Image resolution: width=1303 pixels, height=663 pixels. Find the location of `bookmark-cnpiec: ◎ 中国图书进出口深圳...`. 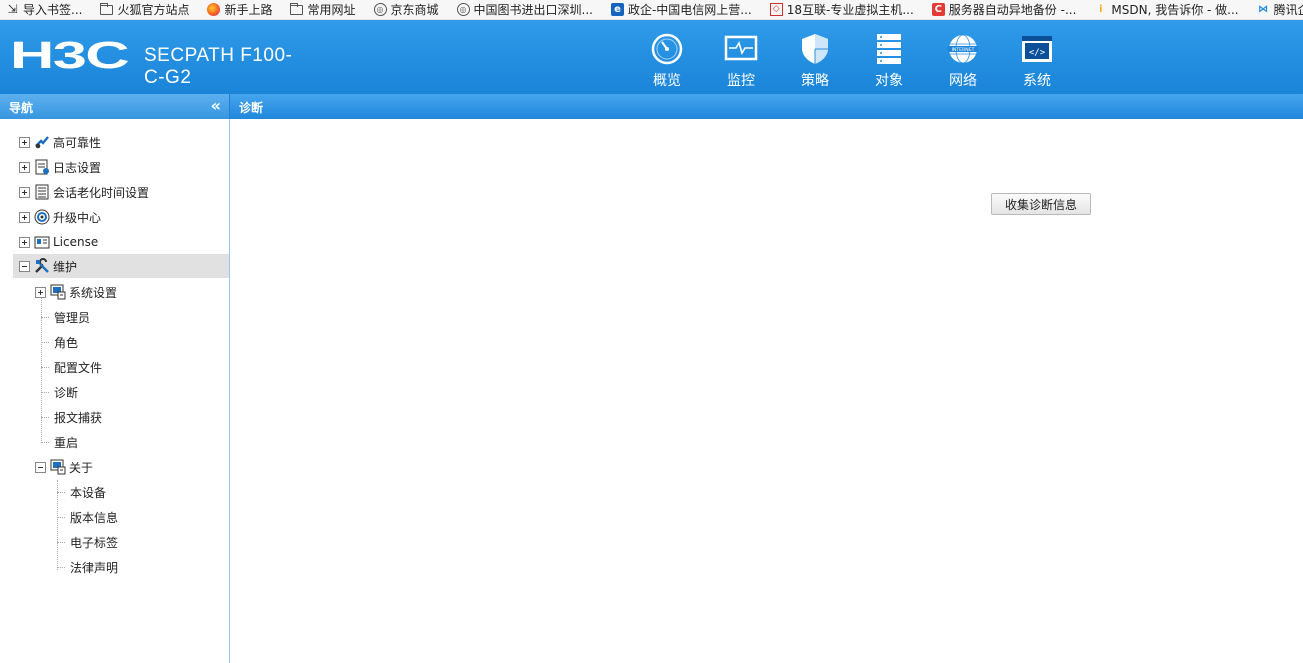

bookmark-cnpiec: ◎ 中国图书进出口深圳... is located at coordinates (522, 9).